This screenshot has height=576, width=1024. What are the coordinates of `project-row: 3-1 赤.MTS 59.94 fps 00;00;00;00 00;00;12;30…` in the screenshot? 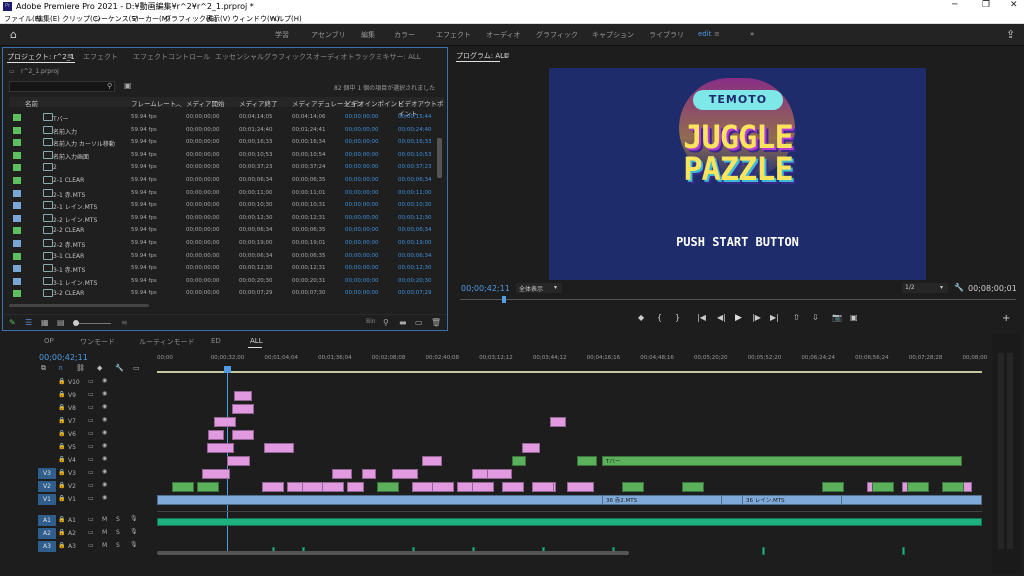 It's located at (229, 268).